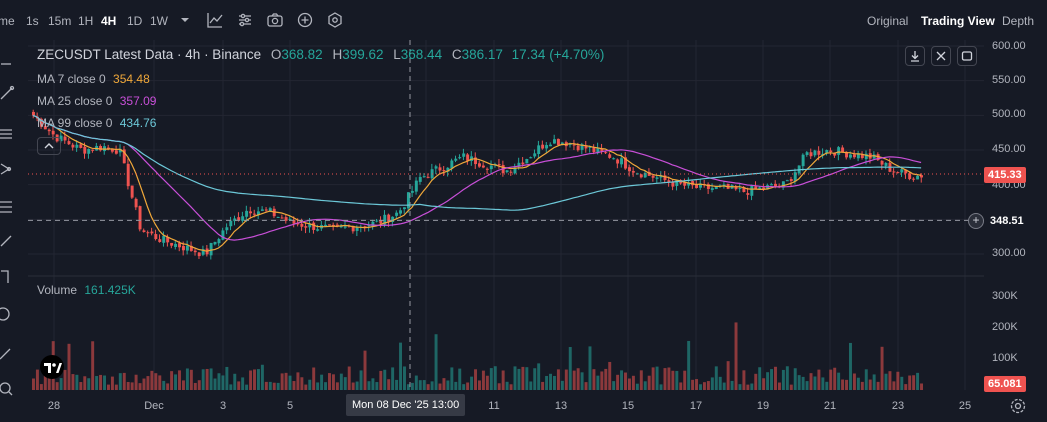 The image size is (1047, 422). Describe the element at coordinates (9, 64) in the screenshot. I see `crosshair-icon` at that location.